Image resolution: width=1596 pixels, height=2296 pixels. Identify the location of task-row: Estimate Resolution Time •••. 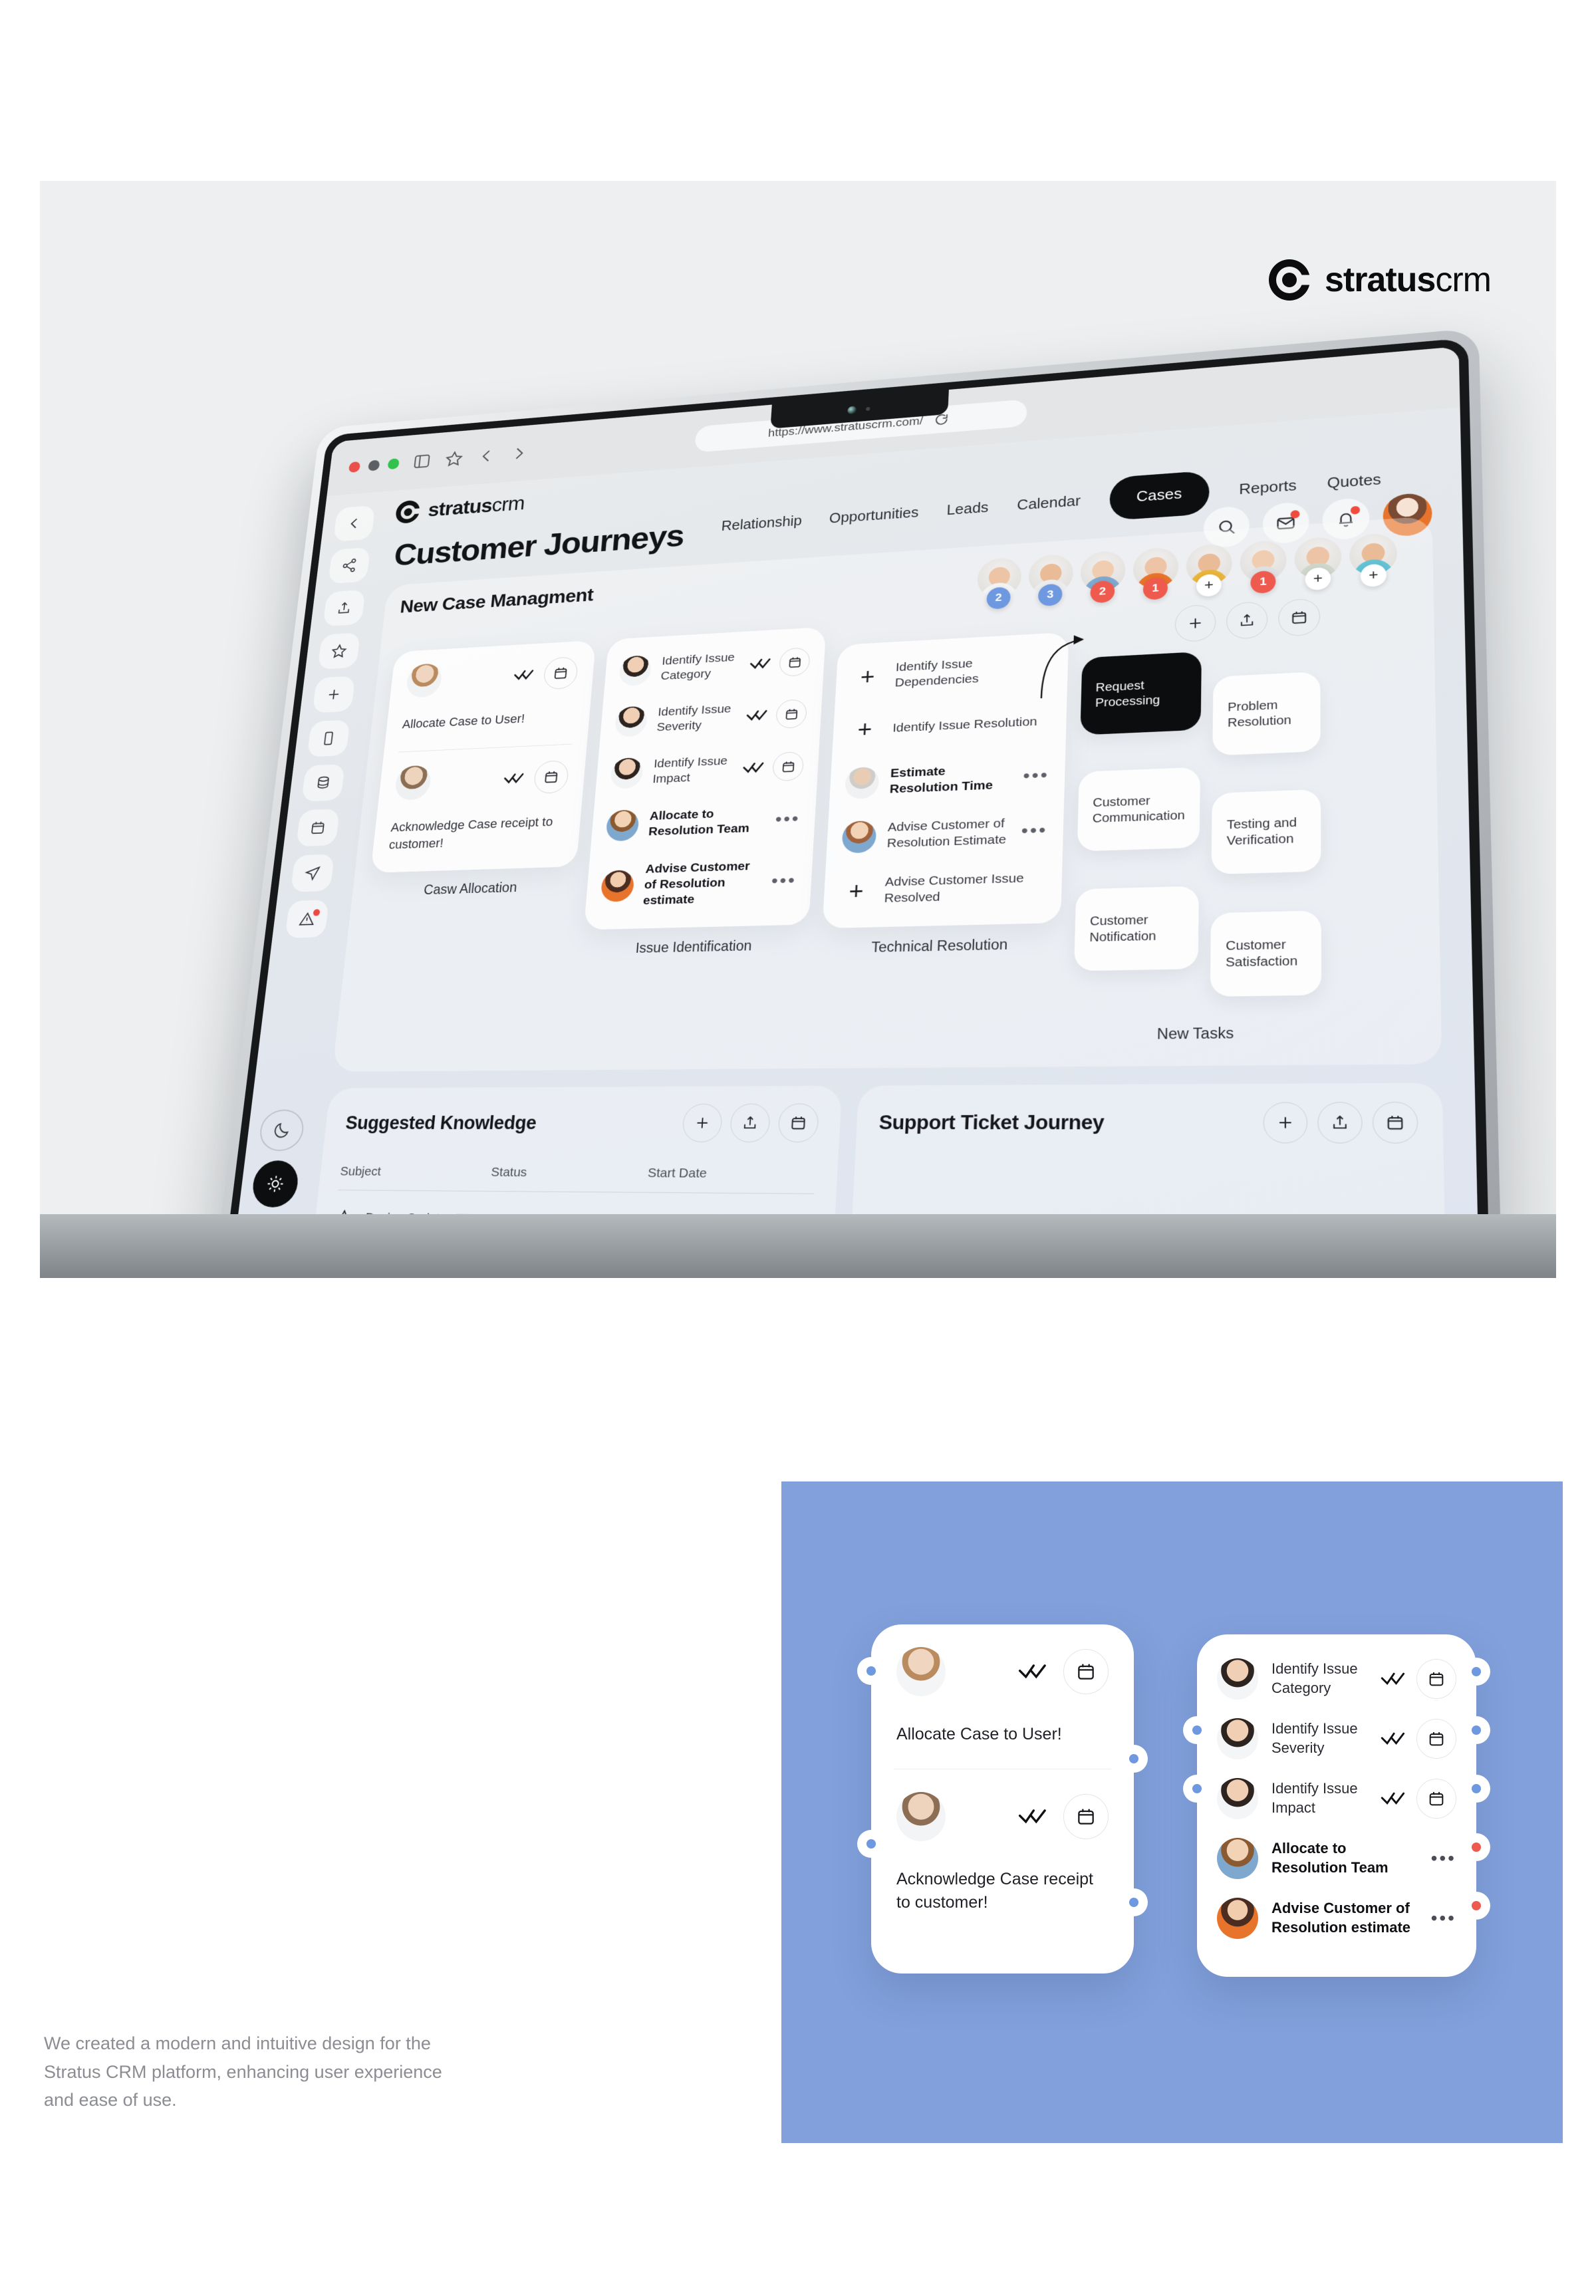
(947, 779).